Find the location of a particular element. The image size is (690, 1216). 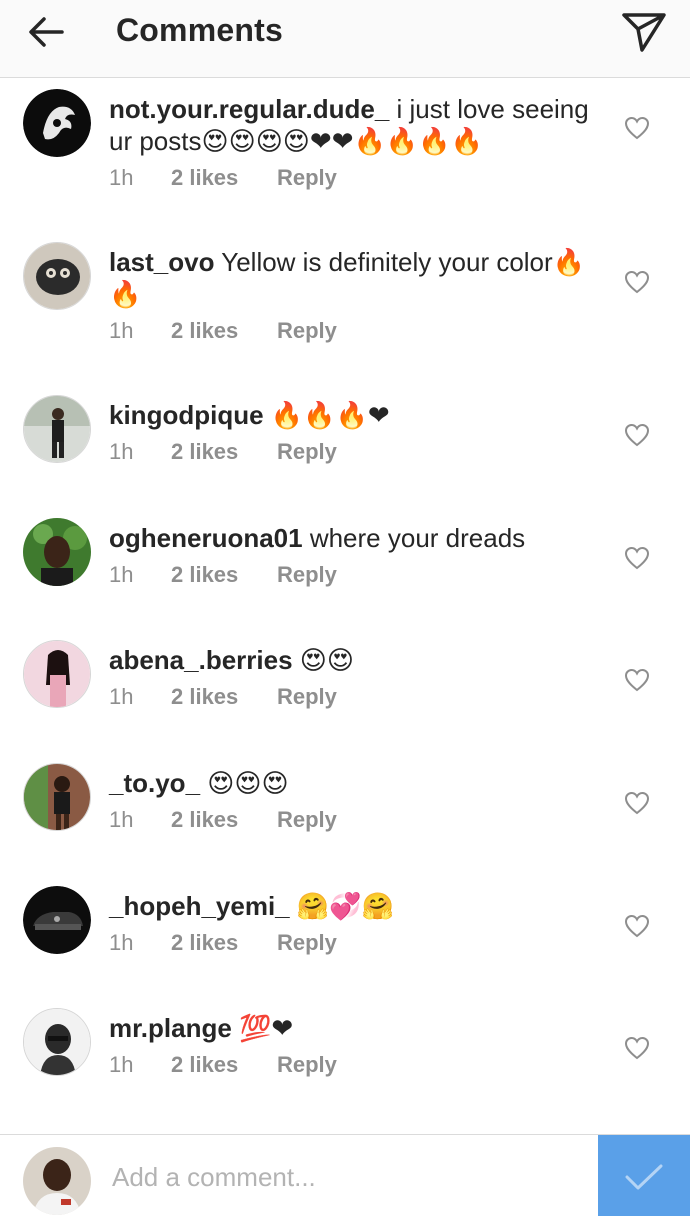

paper-plane-icon is located at coordinates (644, 32).